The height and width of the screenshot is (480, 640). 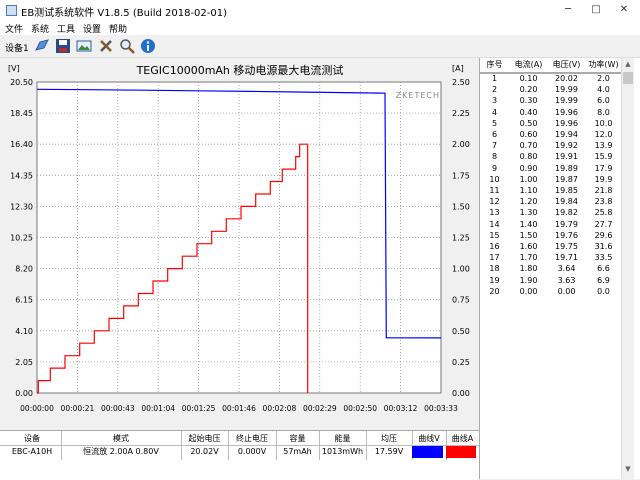 I want to click on table-cell: 0.40, so click(x=528, y=112).